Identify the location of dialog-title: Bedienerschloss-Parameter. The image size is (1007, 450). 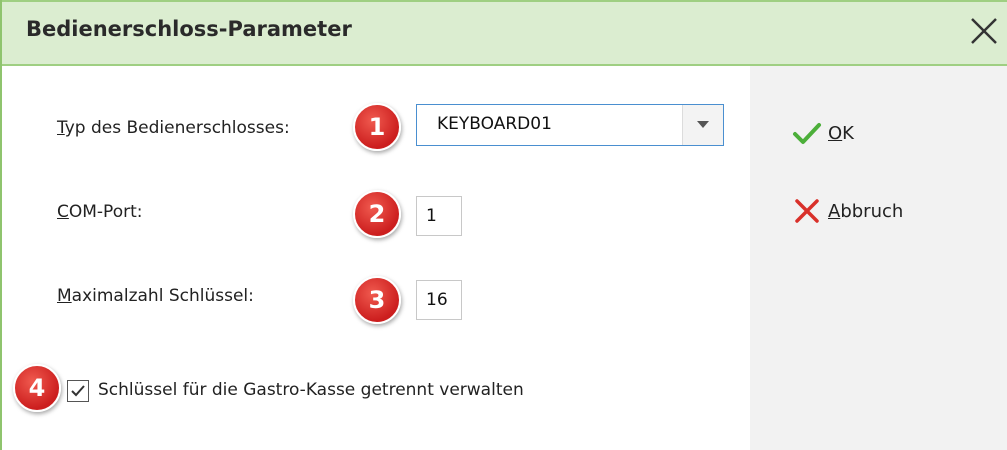
(189, 29).